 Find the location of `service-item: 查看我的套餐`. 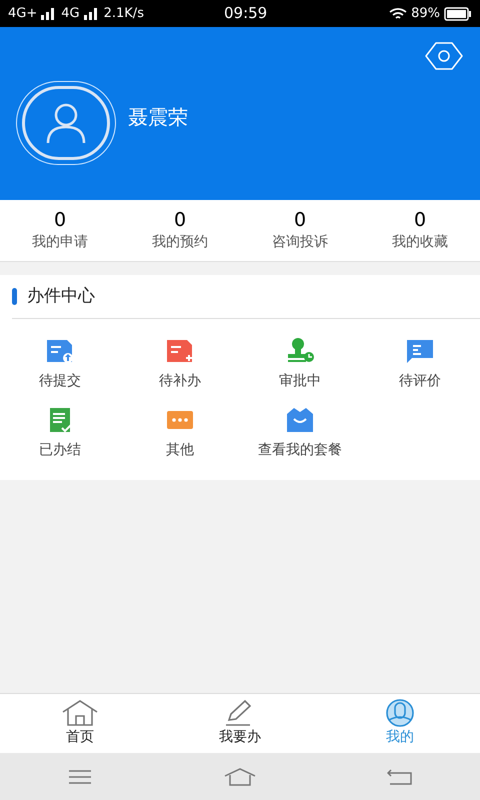

service-item: 查看我的套餐 is located at coordinates (300, 433).